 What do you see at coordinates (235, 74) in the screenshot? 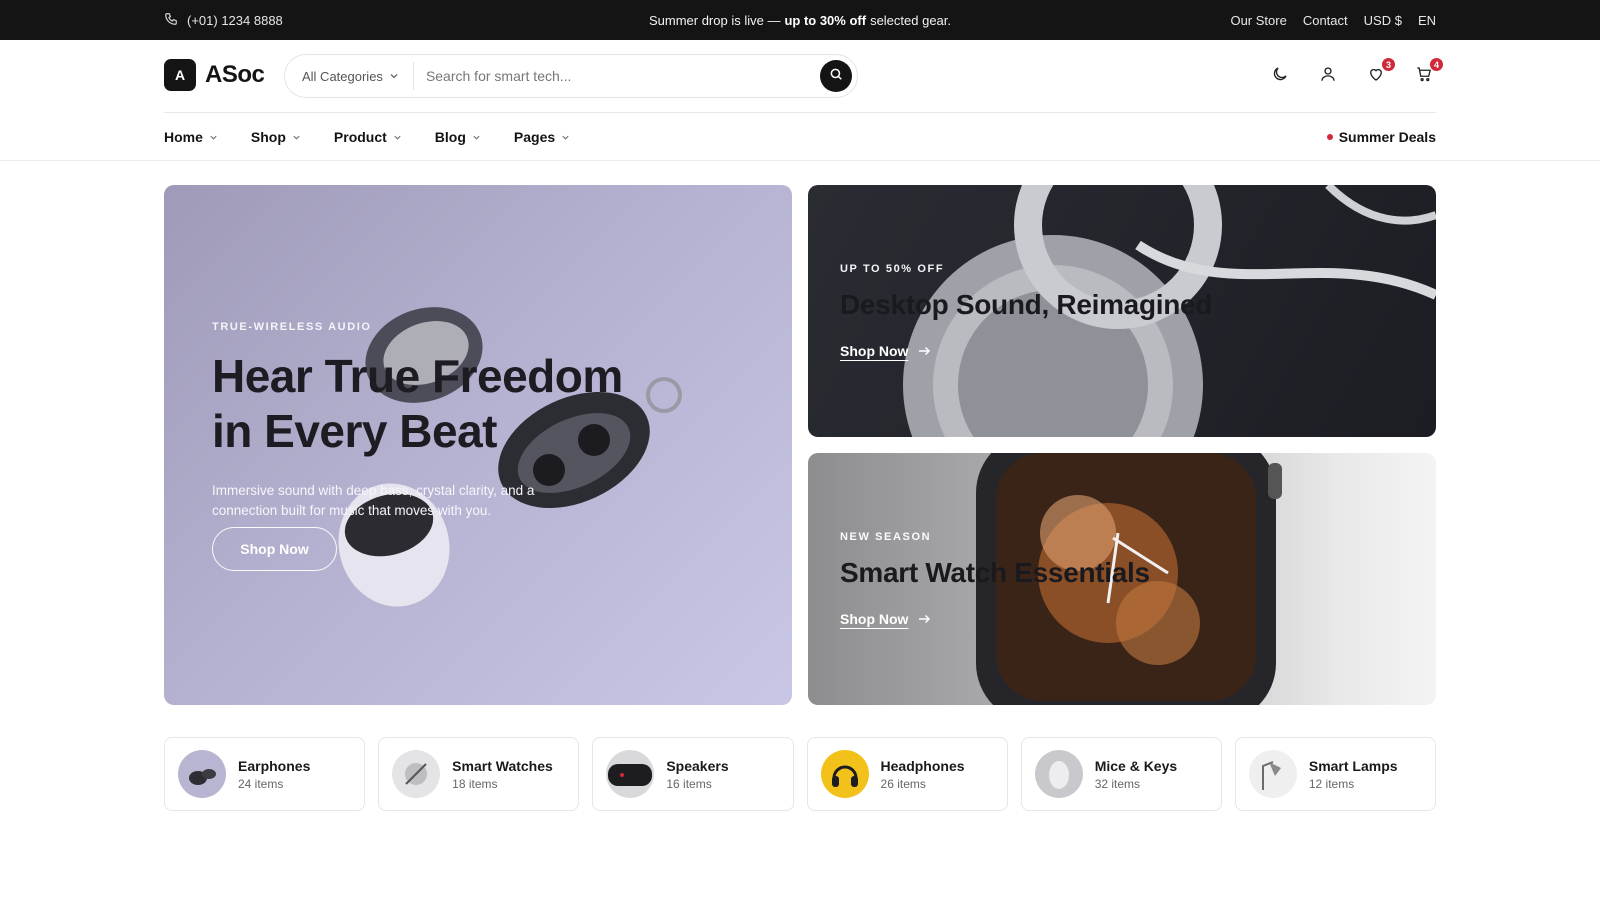
I see `logo-text: ASoc` at bounding box center [235, 74].